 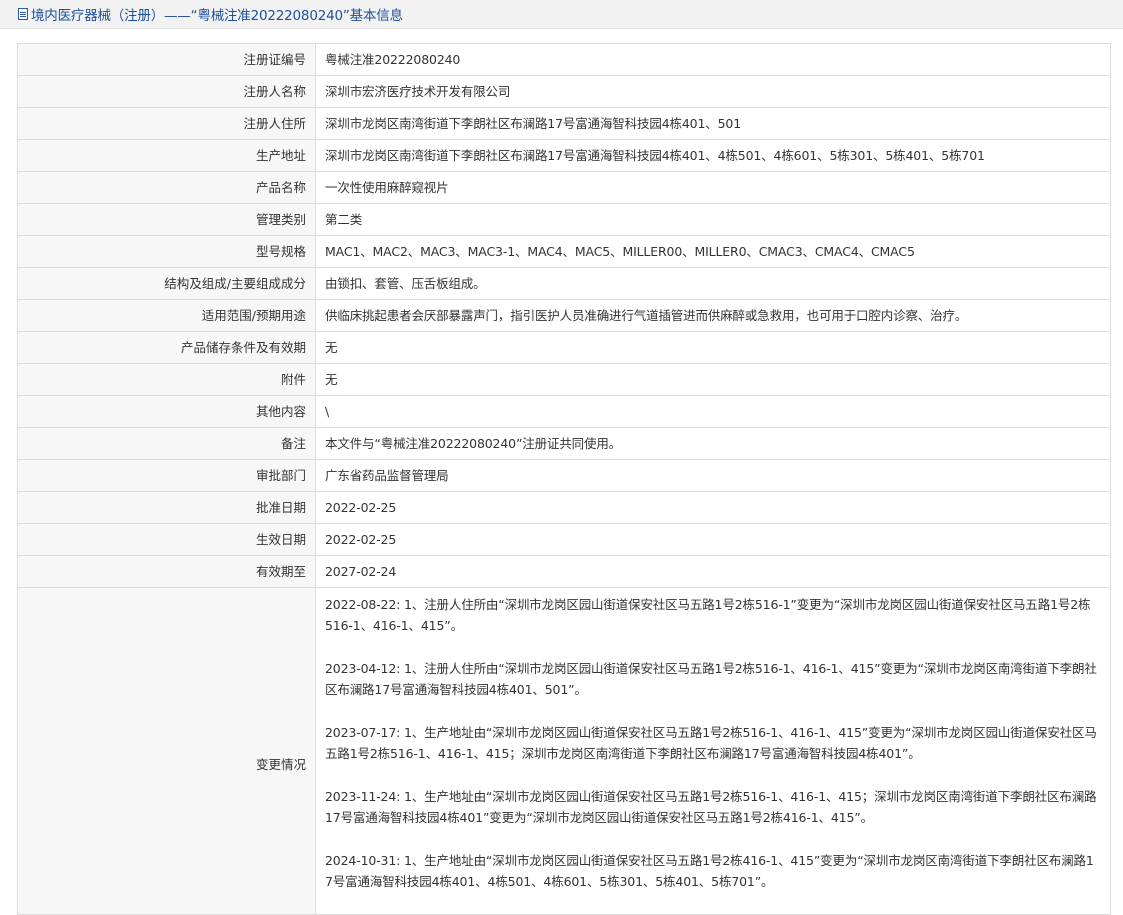 I want to click on table-row: 批准日期 2022-02-25, so click(x=564, y=507).